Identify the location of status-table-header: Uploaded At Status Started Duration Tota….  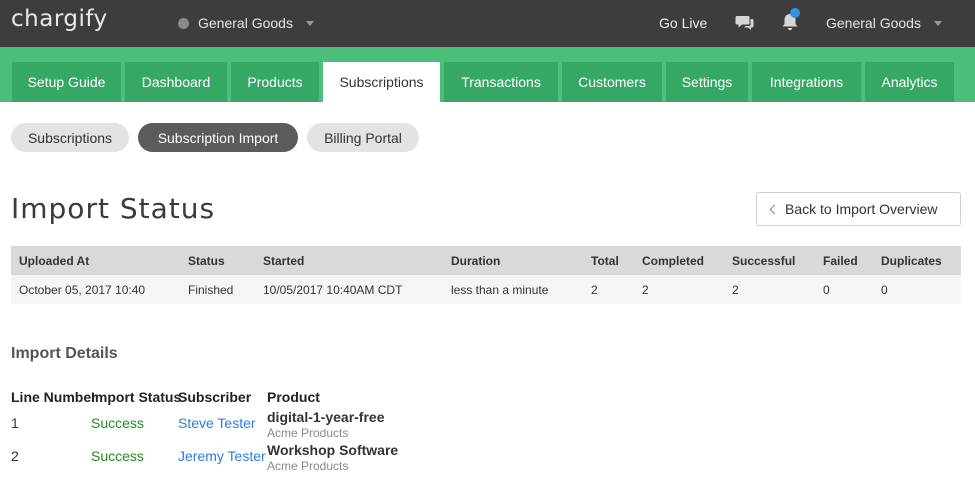
(486, 260).